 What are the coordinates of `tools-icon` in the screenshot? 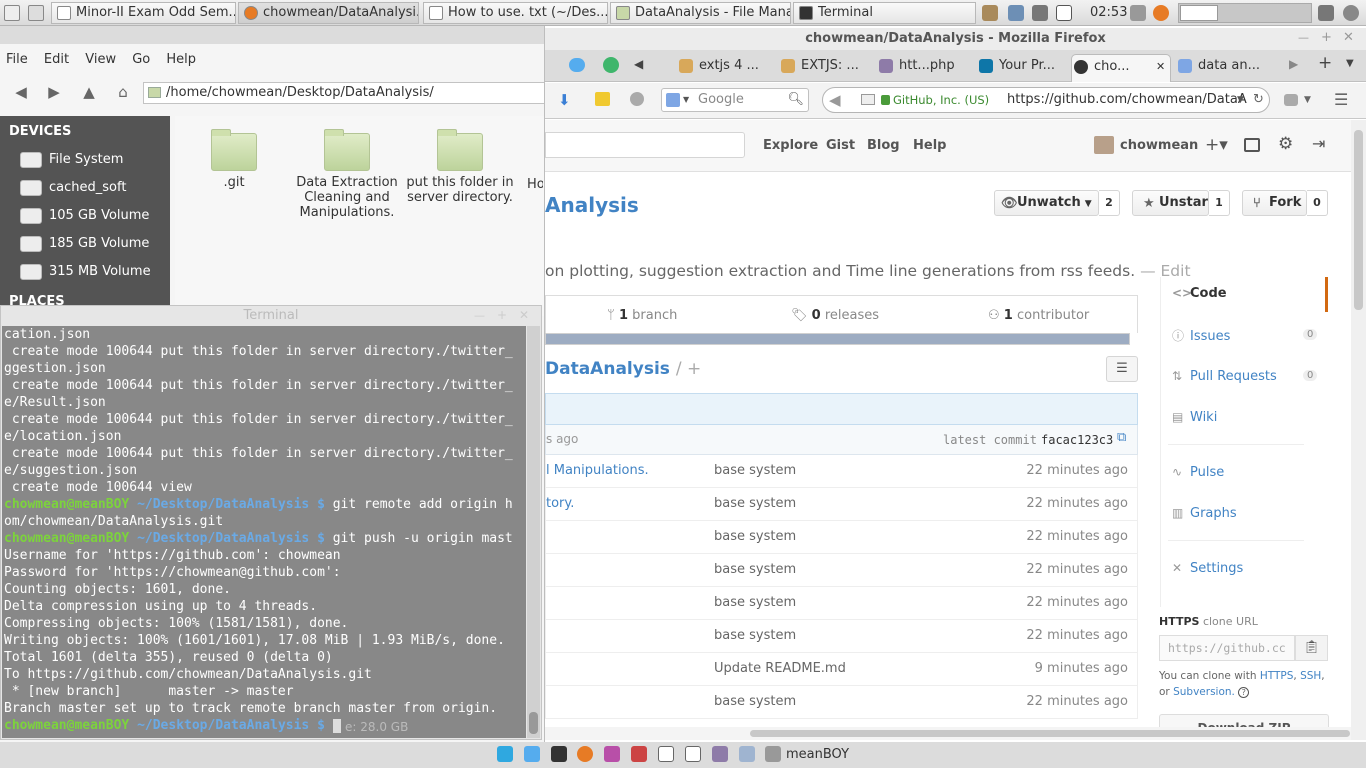 It's located at (1326, 13).